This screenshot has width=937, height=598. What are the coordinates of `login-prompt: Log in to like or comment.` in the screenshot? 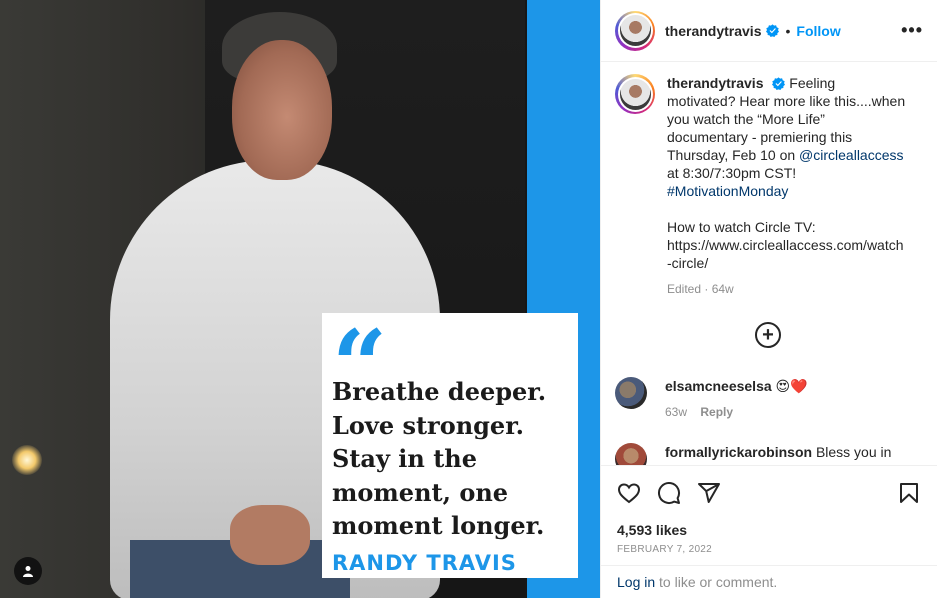 It's located at (769, 581).